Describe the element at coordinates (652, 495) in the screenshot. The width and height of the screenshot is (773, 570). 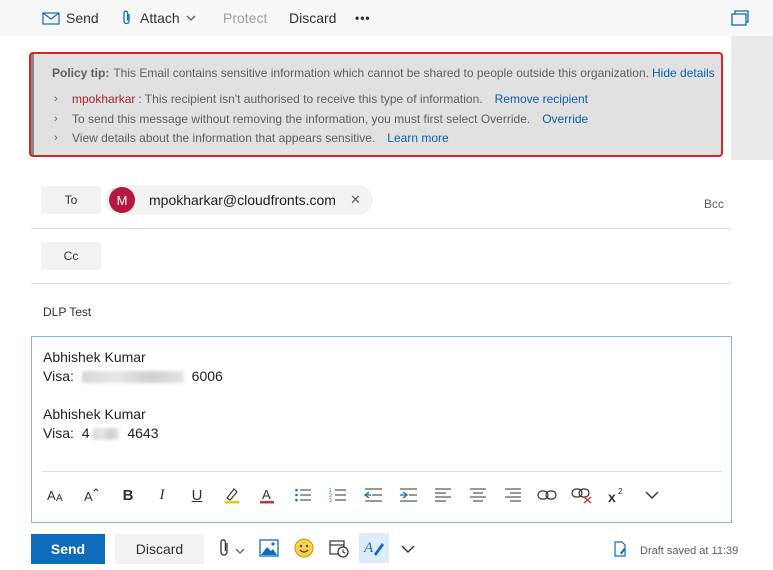
I see `more-format-icon` at that location.